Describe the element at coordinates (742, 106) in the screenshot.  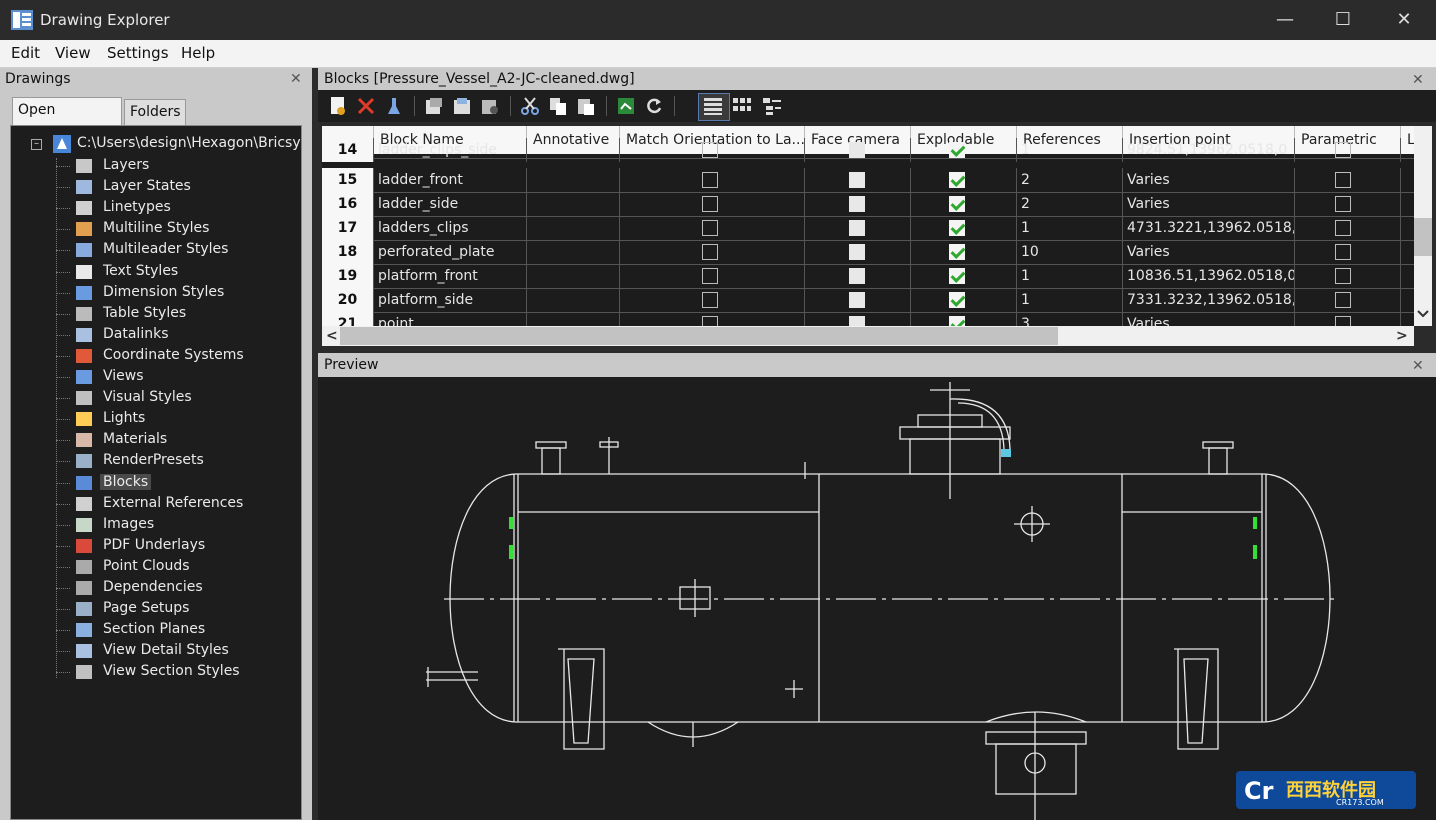
I see `icons-view-icon` at that location.